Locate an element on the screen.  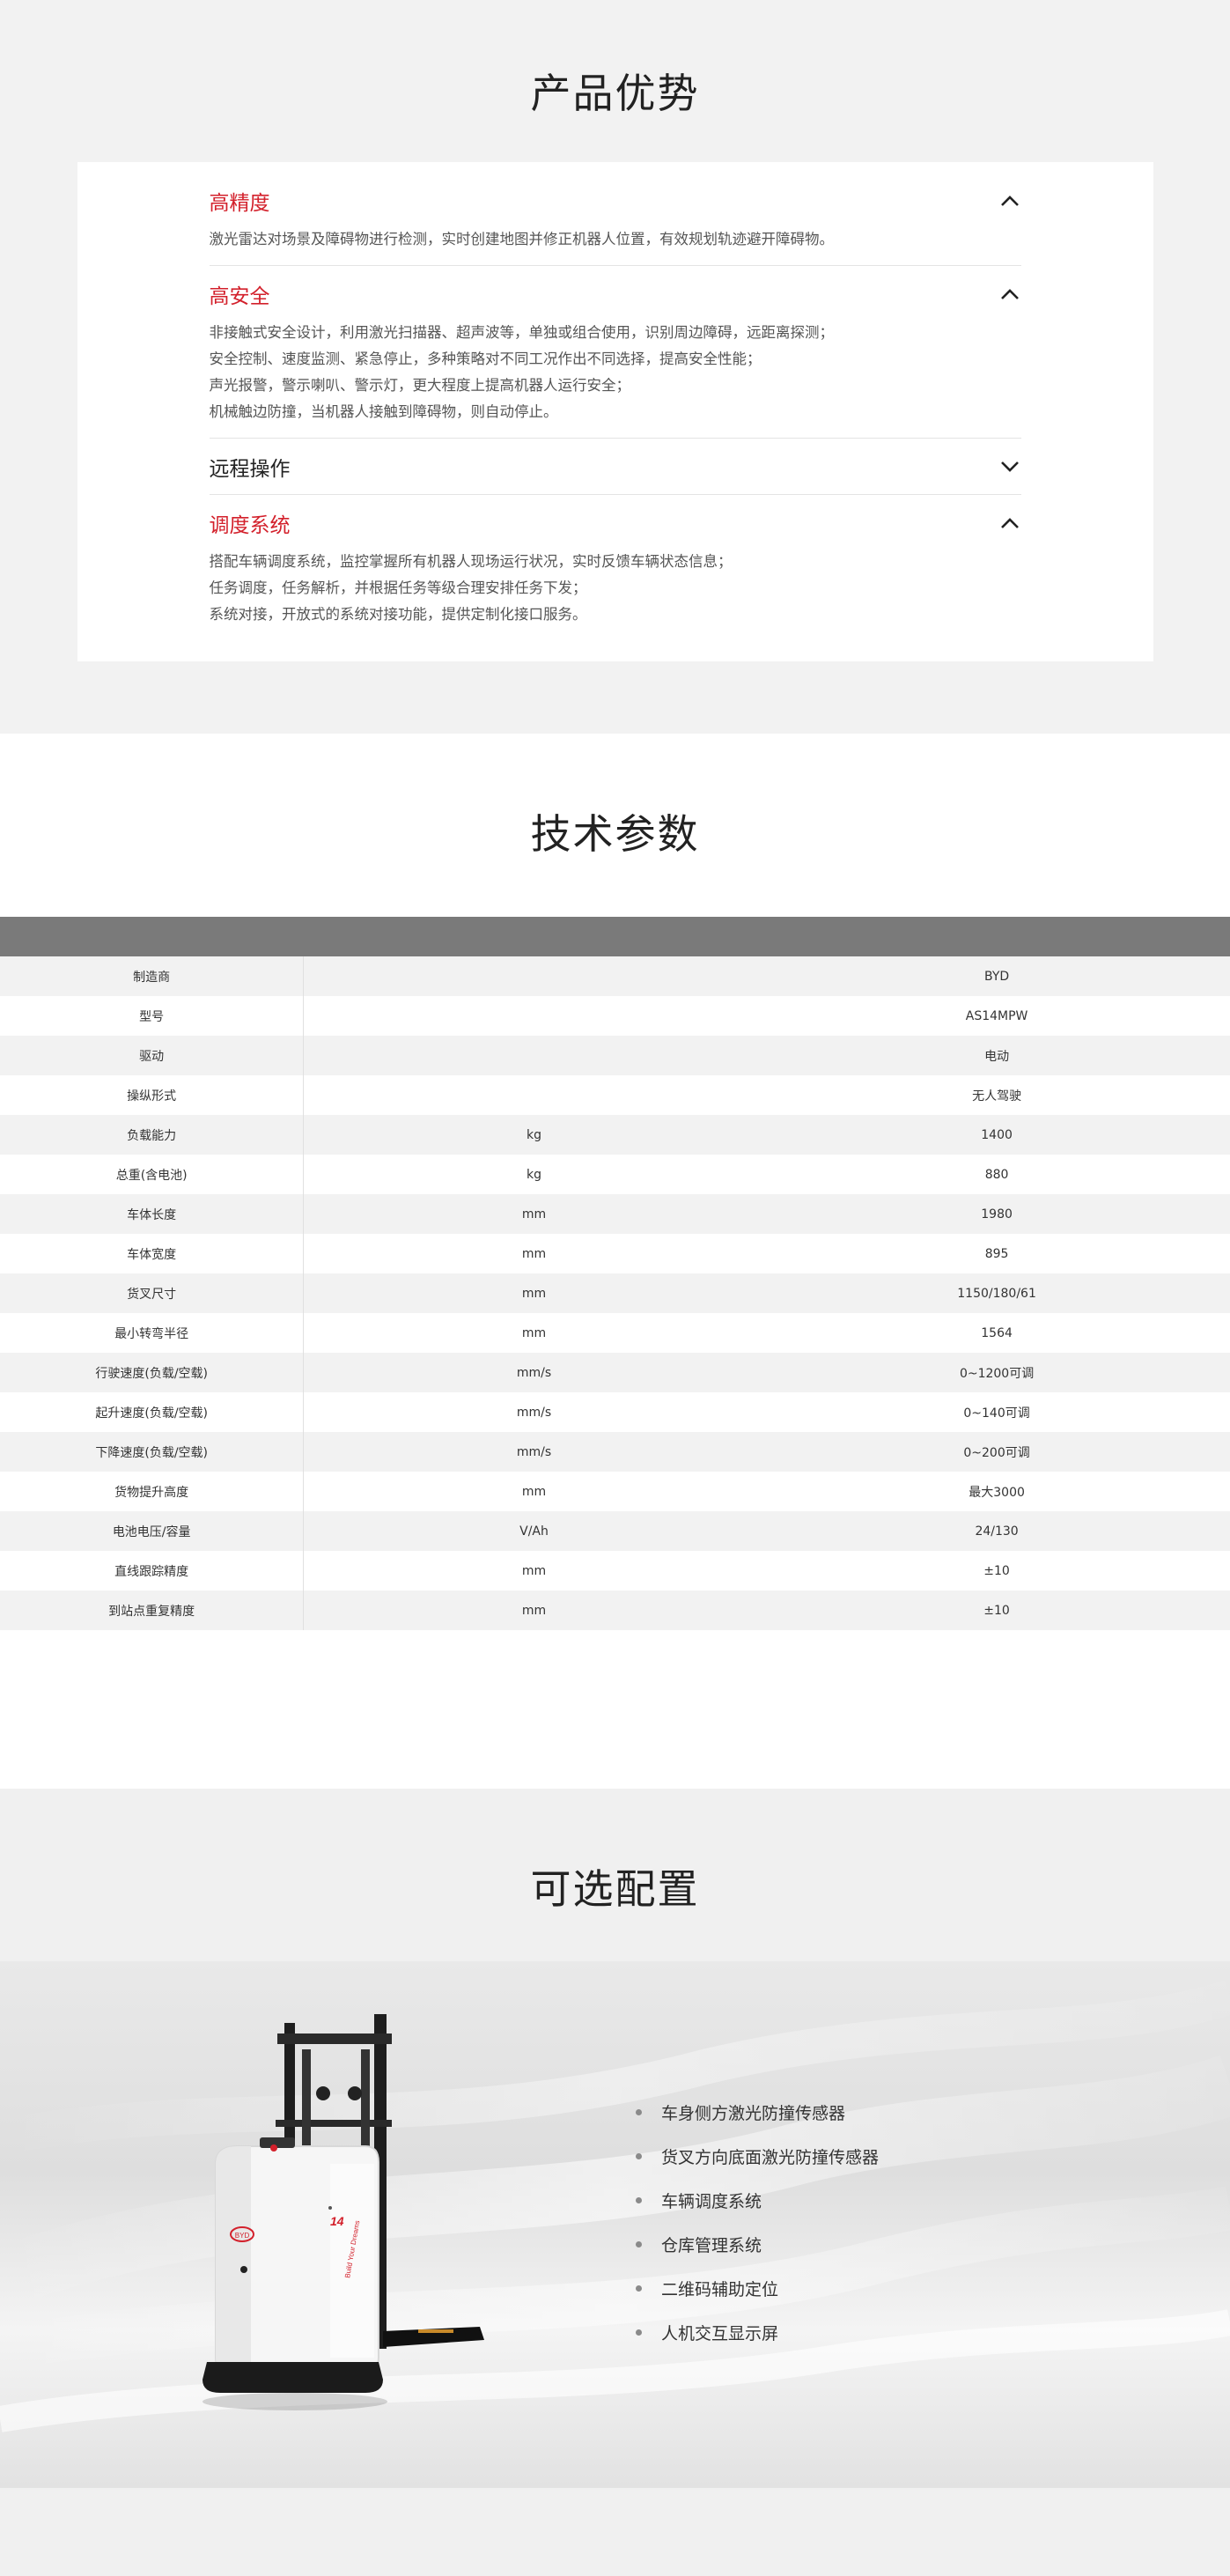
table-row: 驱动 电动 is located at coordinates (615, 1055).